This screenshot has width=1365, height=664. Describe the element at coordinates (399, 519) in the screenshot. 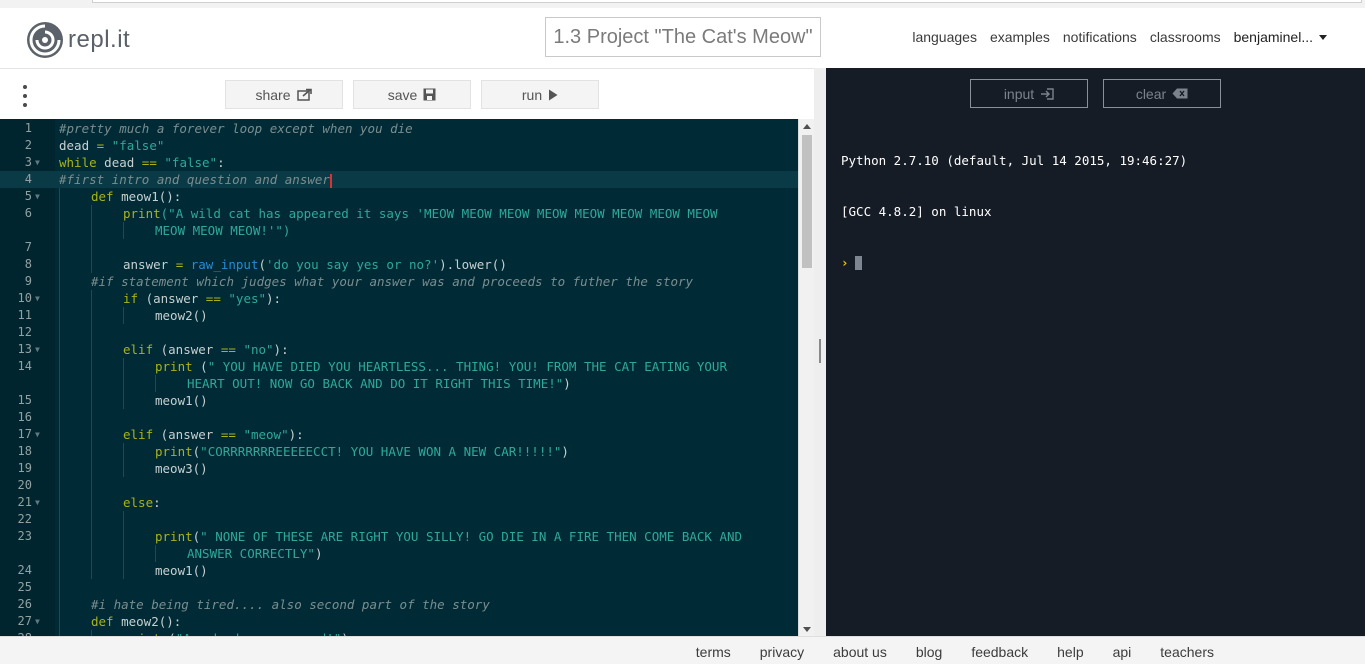

I see `code-line: 22` at that location.